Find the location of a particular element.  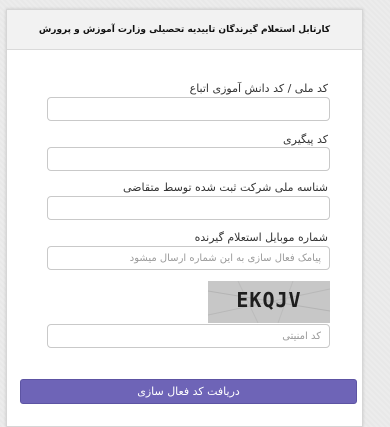

security-code-input is located at coordinates (188, 336).